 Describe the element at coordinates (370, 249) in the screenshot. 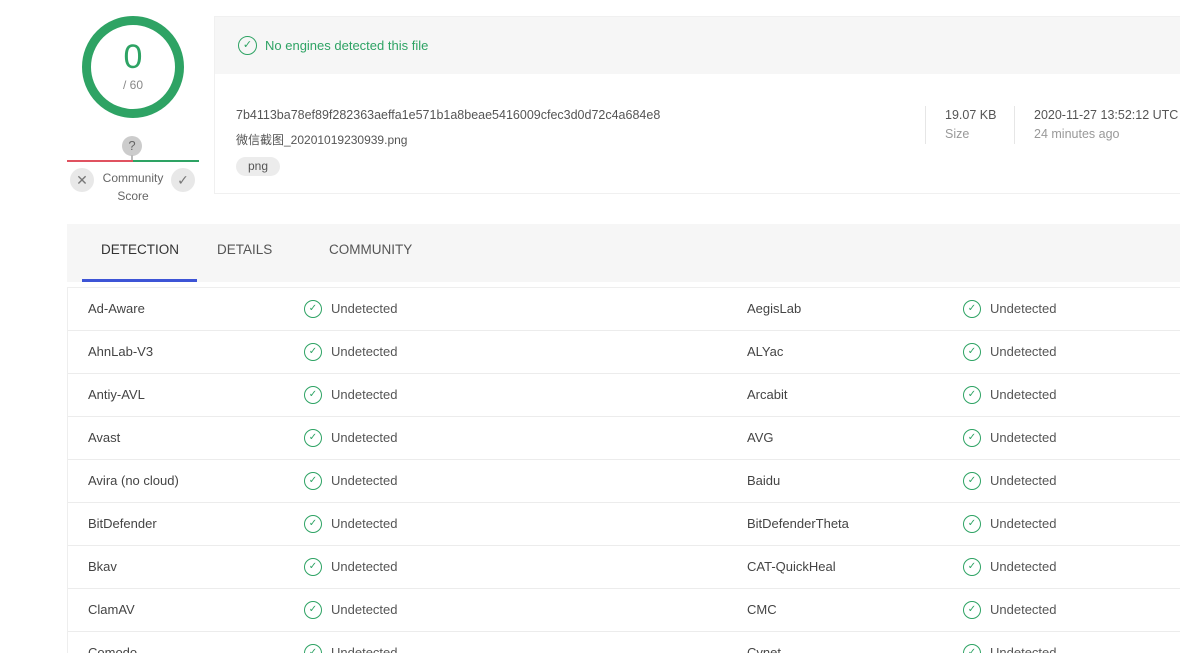

I see `tab-community: COMMUNITY` at that location.